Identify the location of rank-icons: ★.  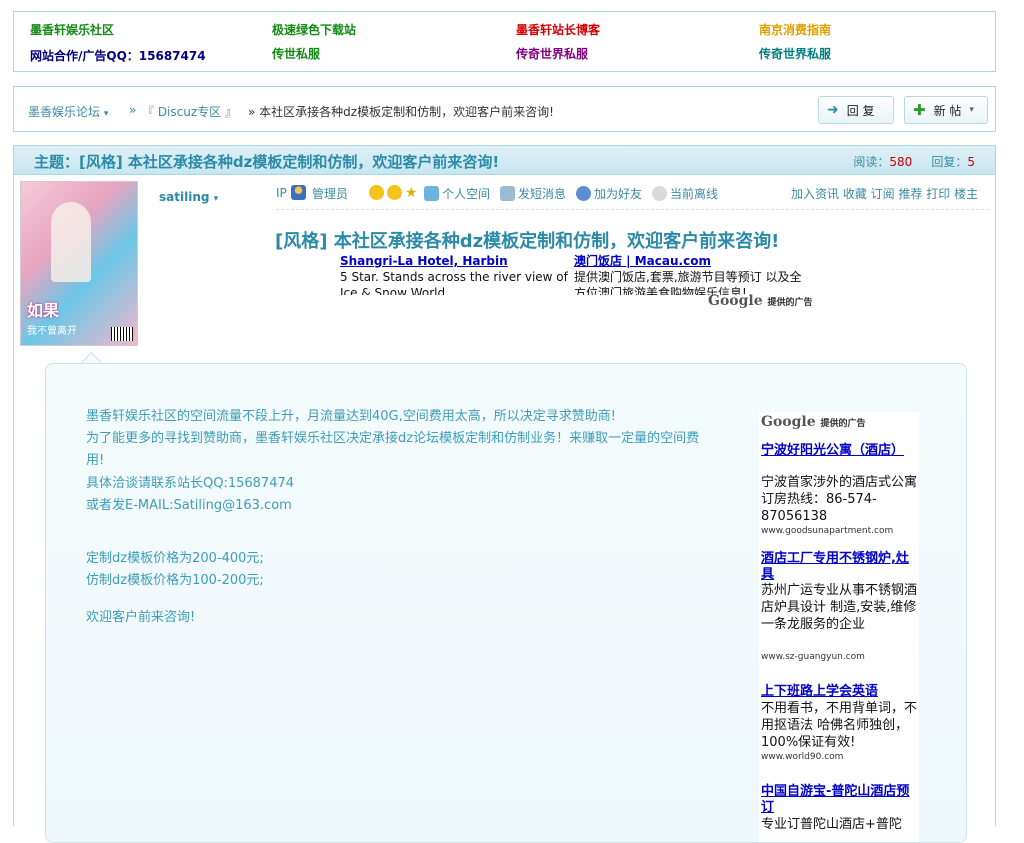
(393, 193).